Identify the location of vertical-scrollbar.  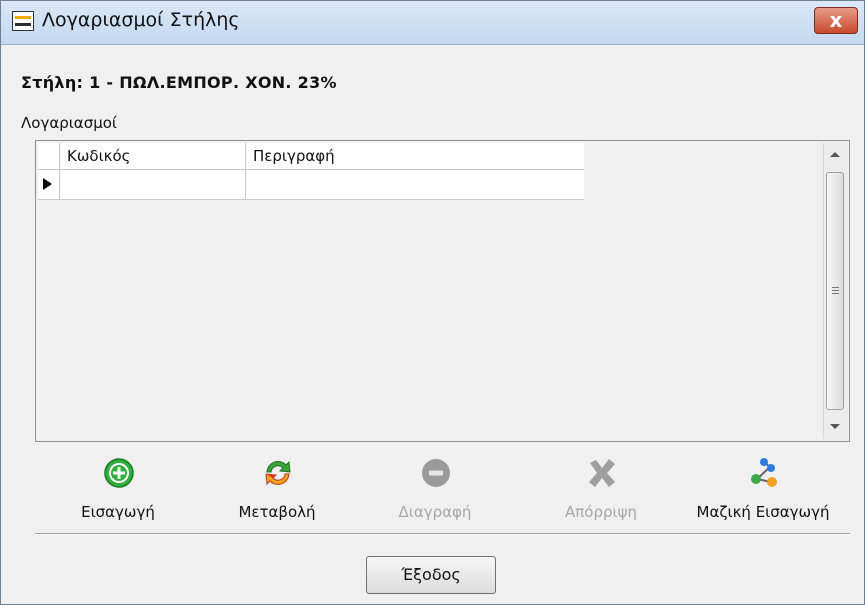
(835, 291).